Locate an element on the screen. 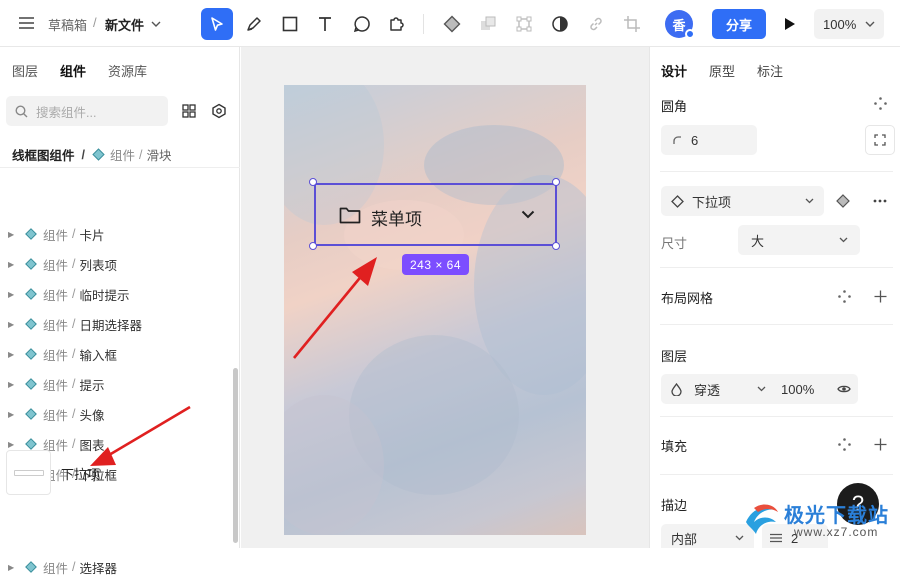 This screenshot has height=582, width=900. tree-item: ▶ 组件 / 日期选择器 is located at coordinates (116, 324).